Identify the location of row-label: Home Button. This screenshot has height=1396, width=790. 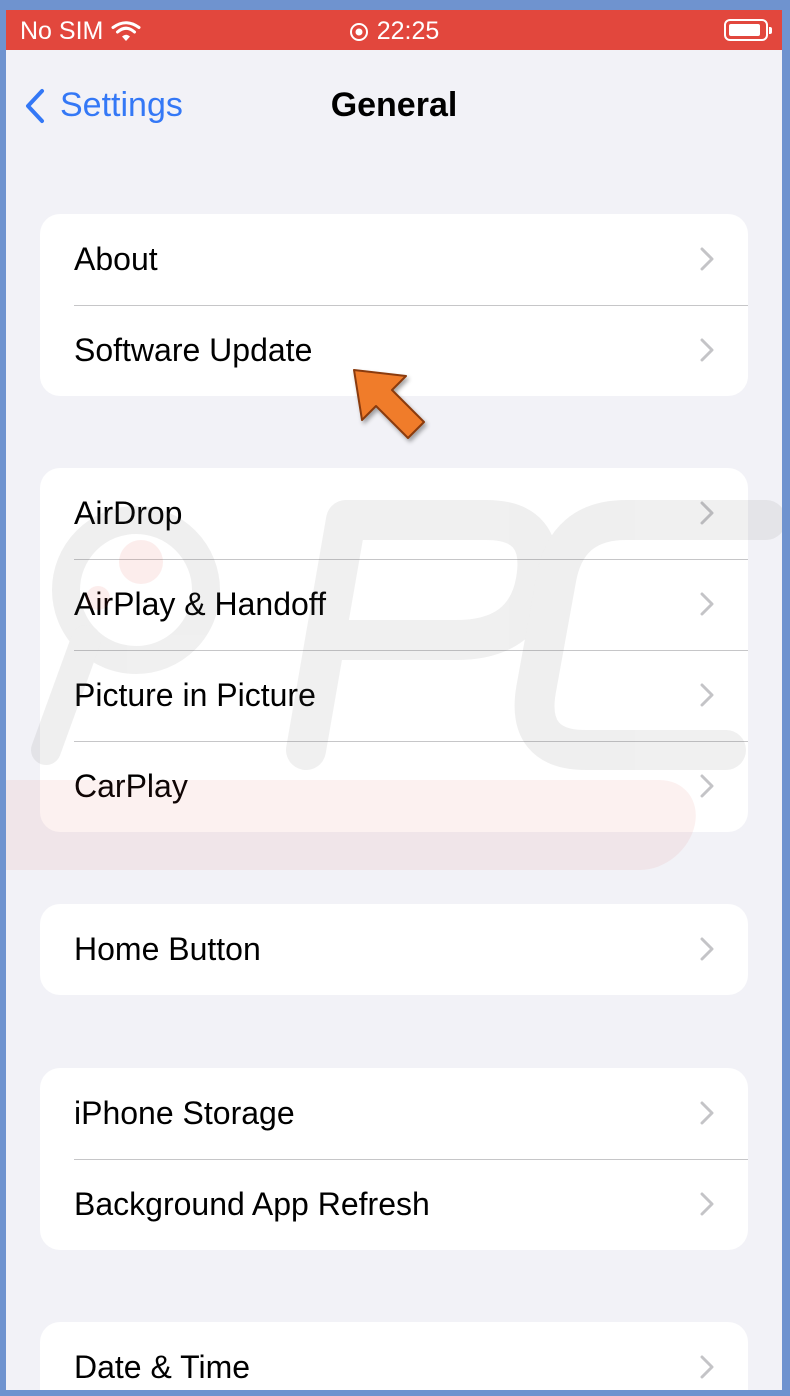
(167, 949).